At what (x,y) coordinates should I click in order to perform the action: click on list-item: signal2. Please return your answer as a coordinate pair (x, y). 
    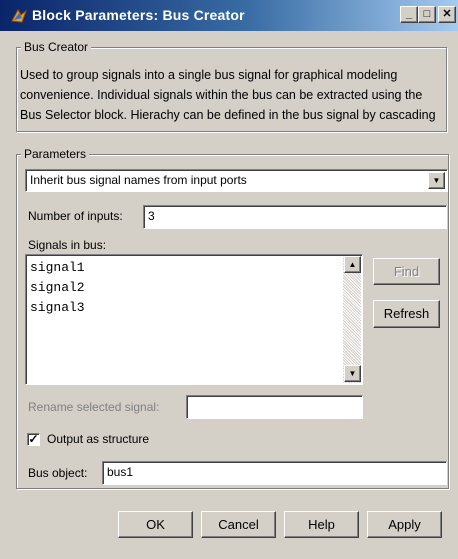
    Looking at the image, I should click on (194, 288).